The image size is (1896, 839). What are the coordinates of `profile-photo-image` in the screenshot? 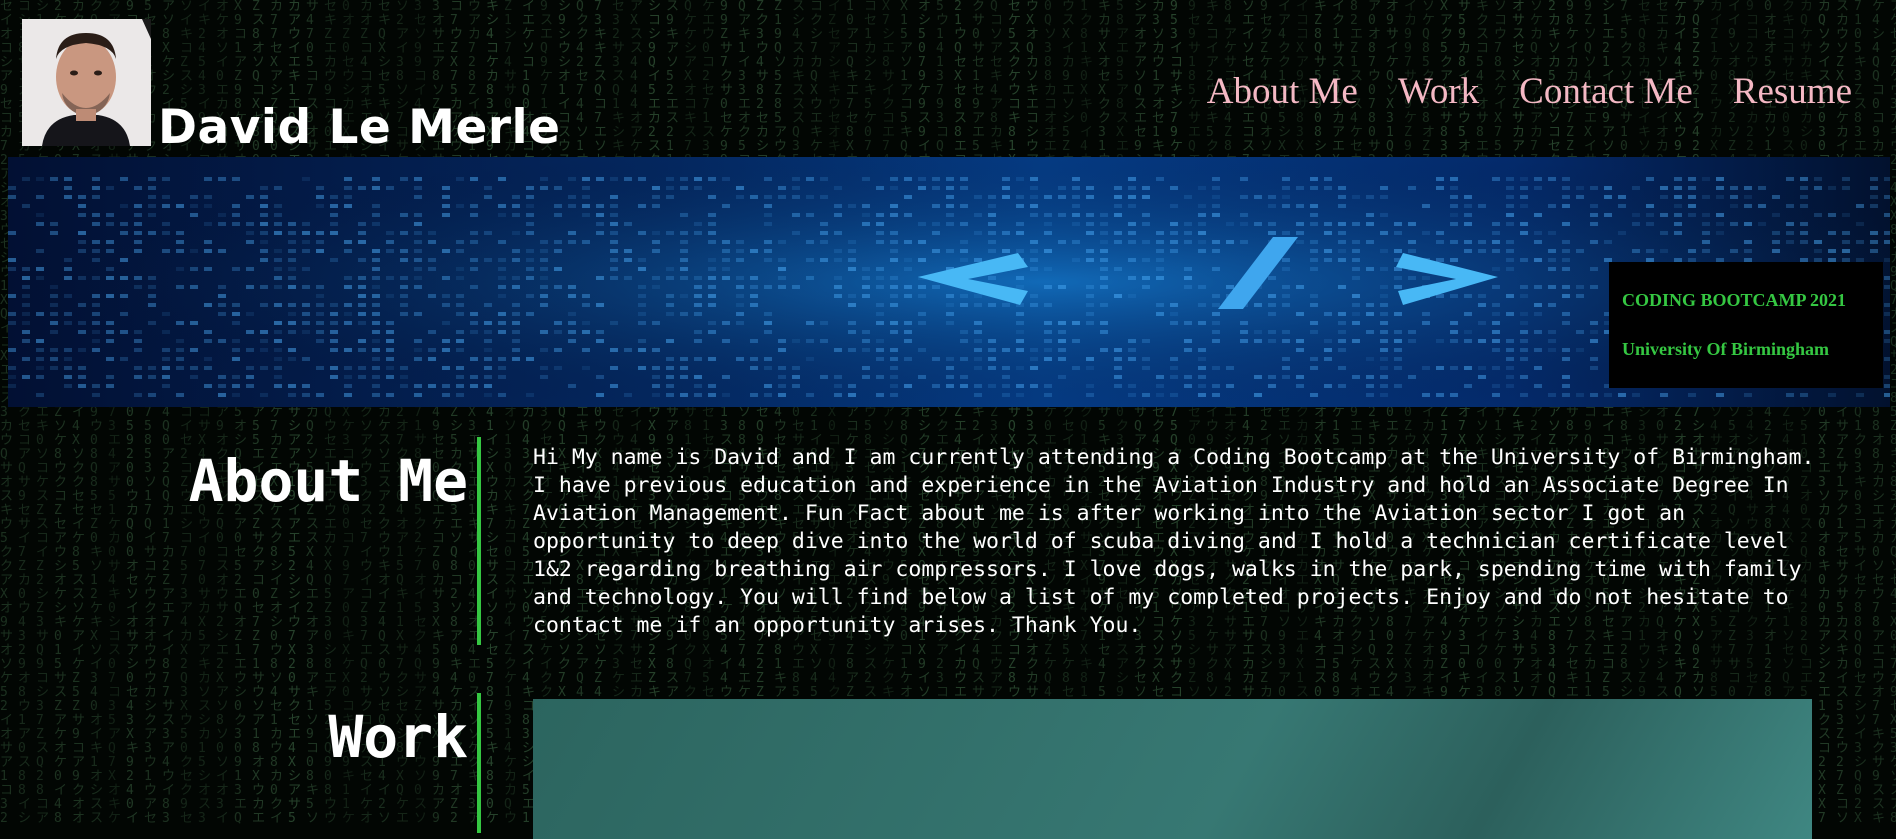 It's located at (86, 82).